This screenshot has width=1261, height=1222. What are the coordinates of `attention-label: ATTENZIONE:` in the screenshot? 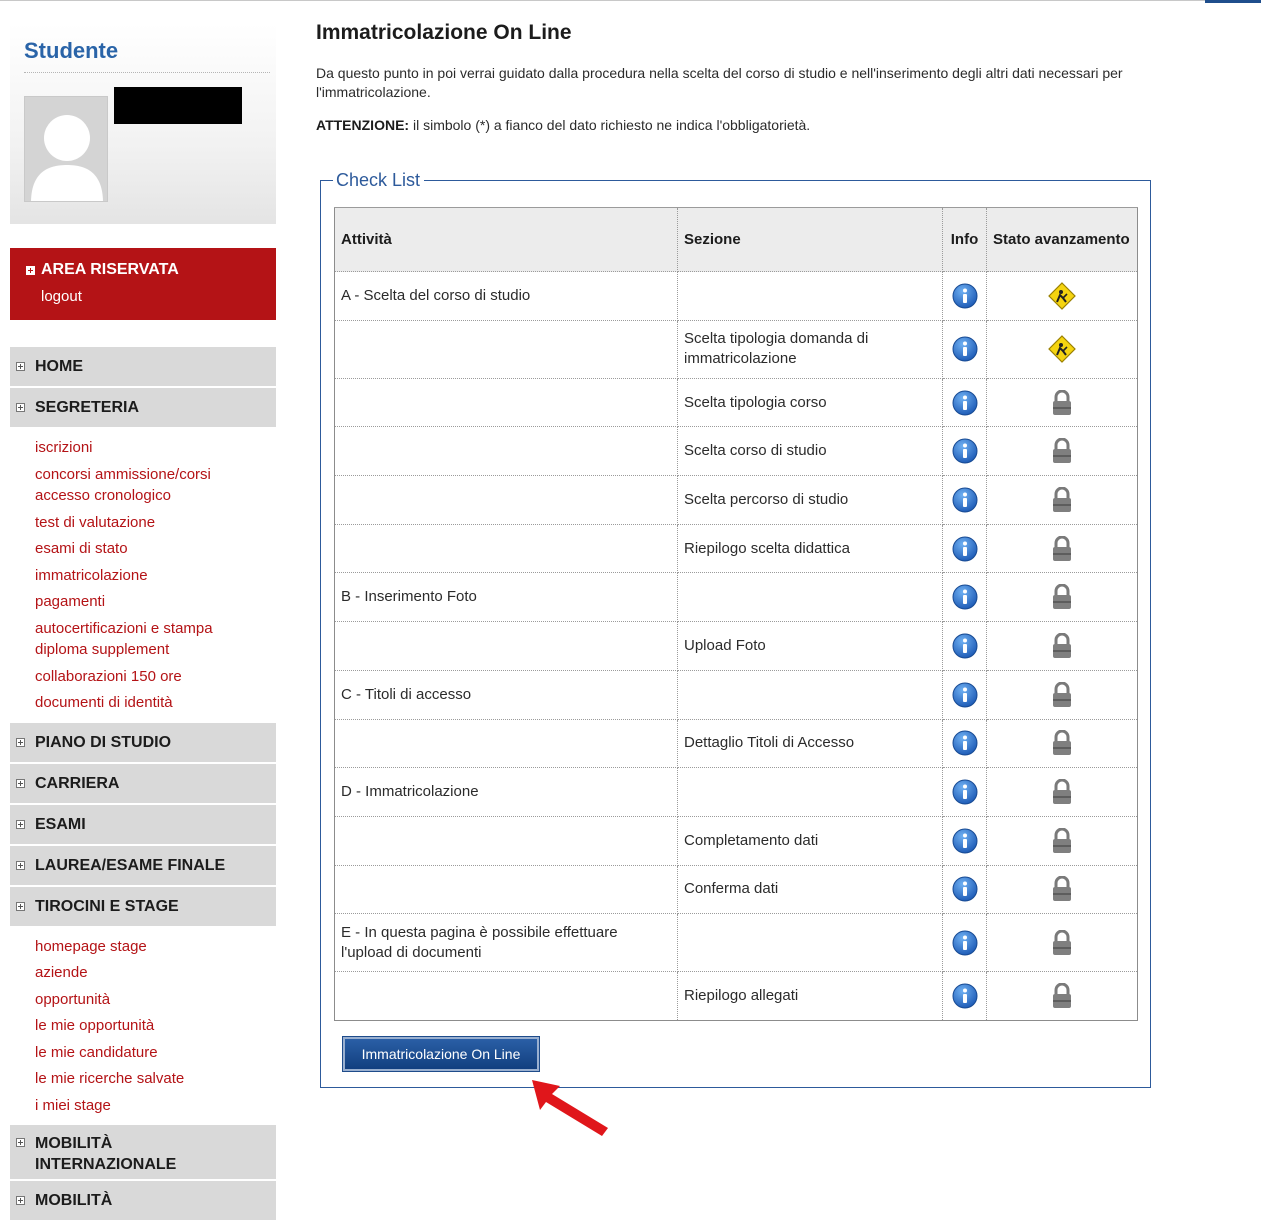 It's located at (363, 125).